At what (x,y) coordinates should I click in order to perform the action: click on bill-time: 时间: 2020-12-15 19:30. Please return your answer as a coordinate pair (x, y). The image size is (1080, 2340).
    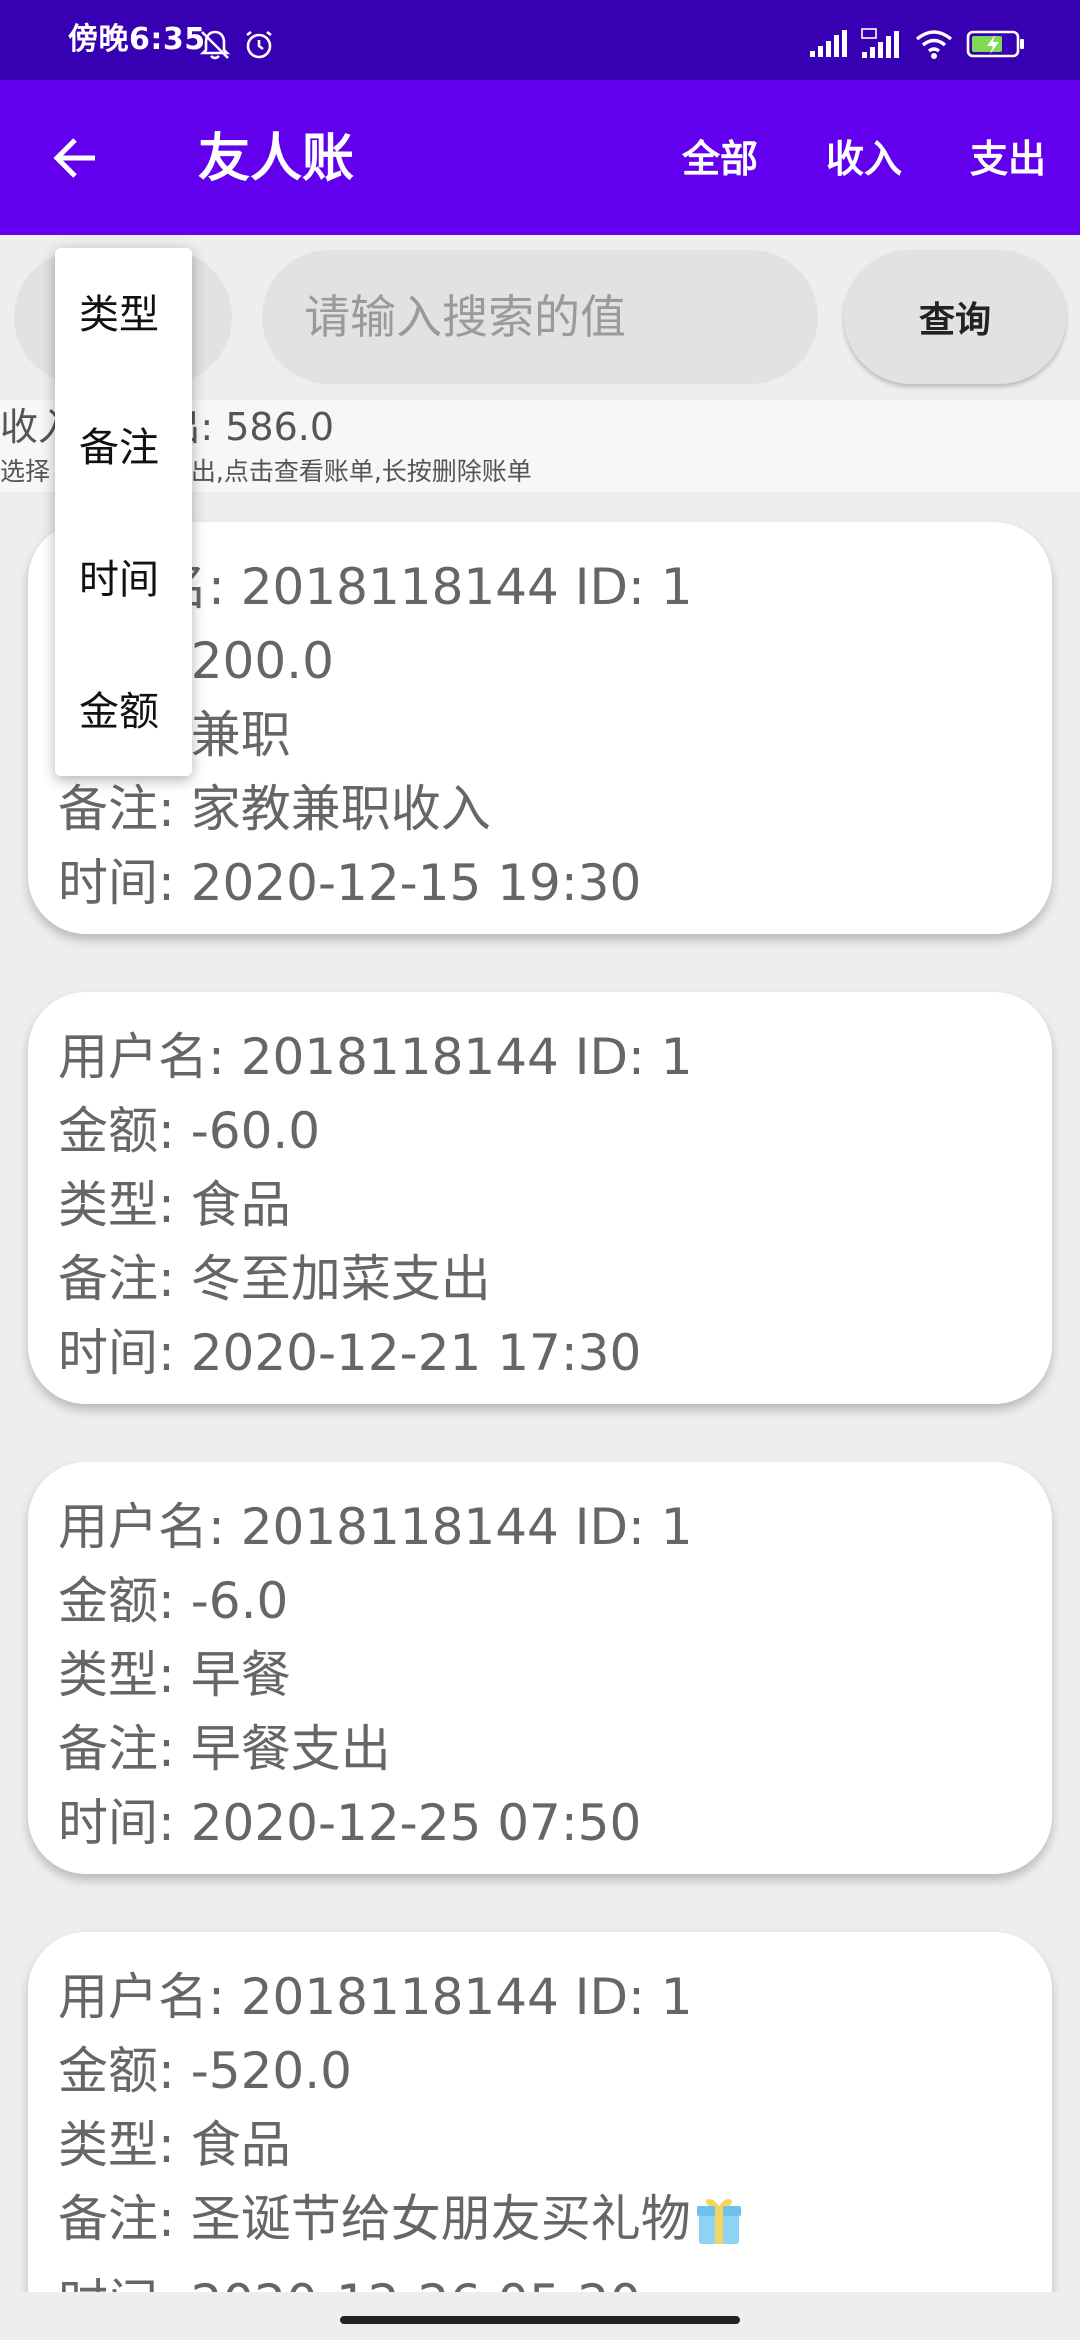
    Looking at the image, I should click on (350, 883).